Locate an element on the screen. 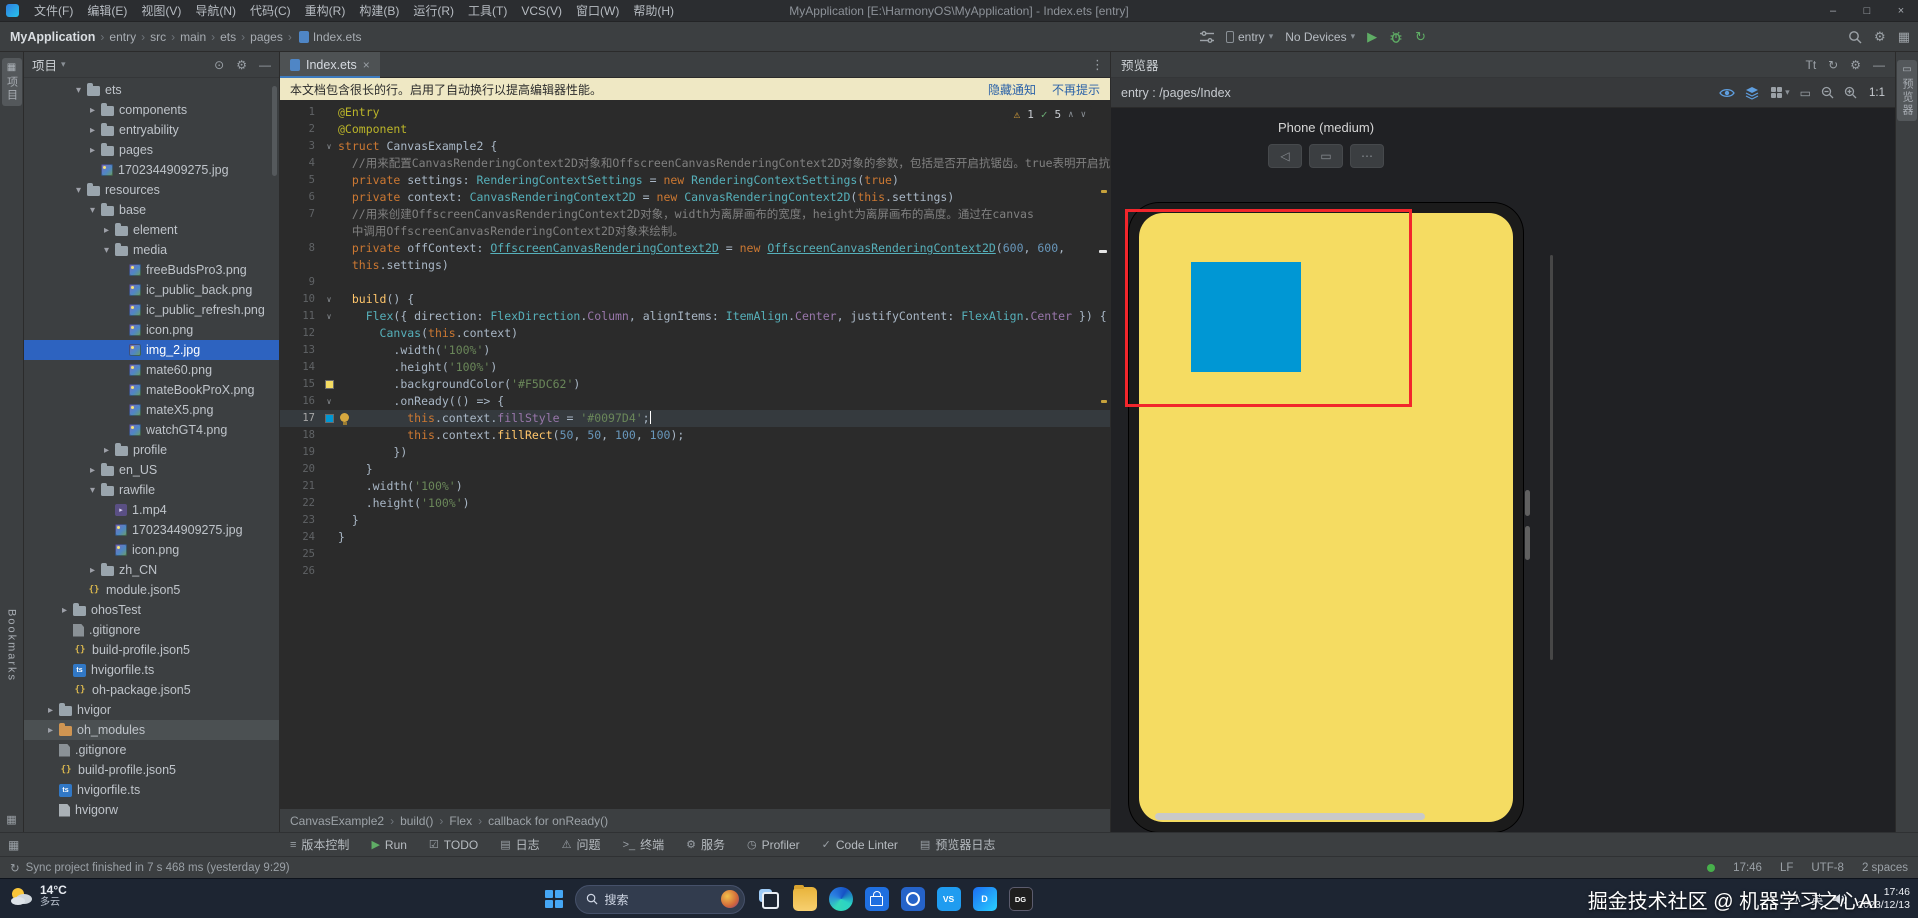 This screenshot has width=1918, height=918. tool-window-button-Profiler: ◷ Profiler is located at coordinates (773, 844).